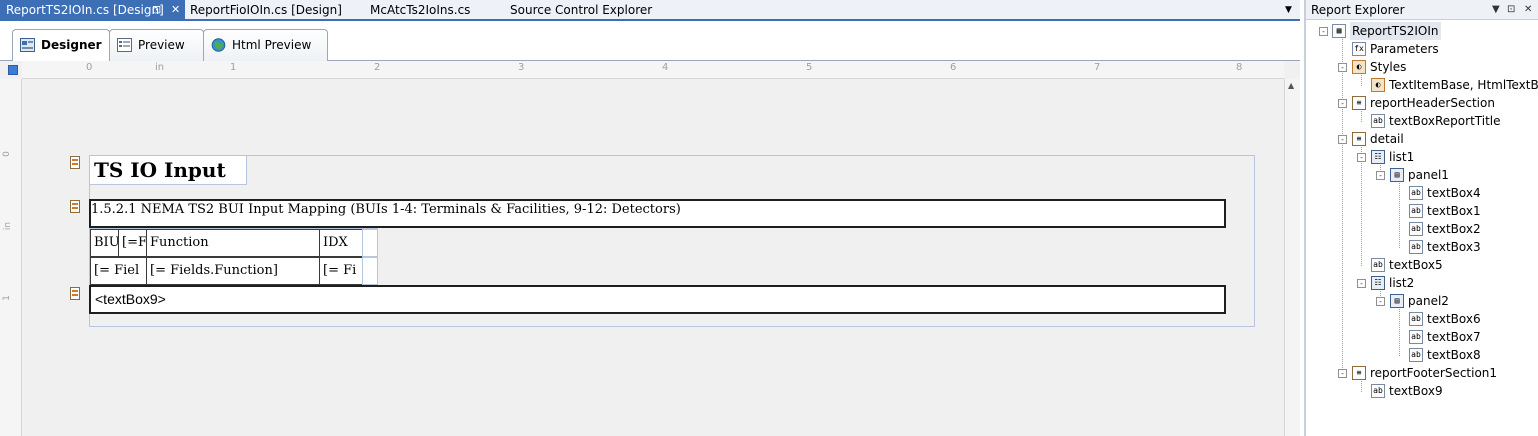  What do you see at coordinates (168, 170) in the screenshot?
I see `textbox-report-title: TS IO Input` at bounding box center [168, 170].